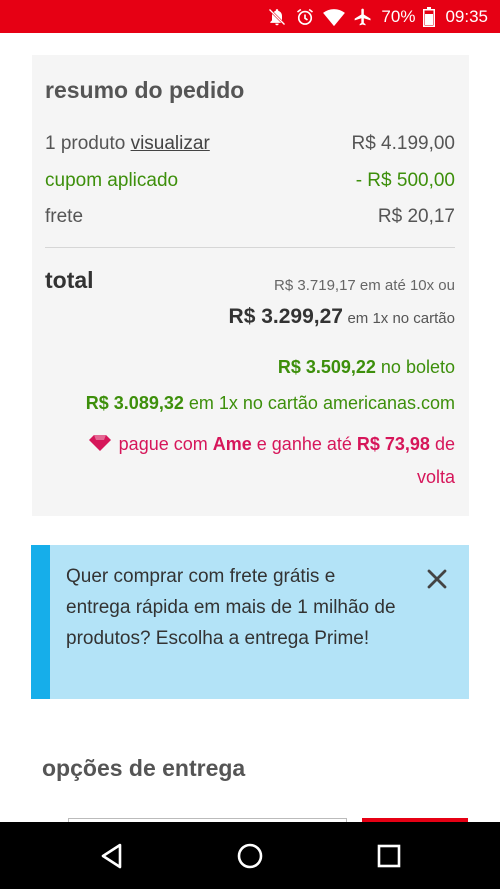 Image resolution: width=500 pixels, height=889 pixels. What do you see at coordinates (85, 143) in the screenshot?
I see `product-count: 1 produto` at bounding box center [85, 143].